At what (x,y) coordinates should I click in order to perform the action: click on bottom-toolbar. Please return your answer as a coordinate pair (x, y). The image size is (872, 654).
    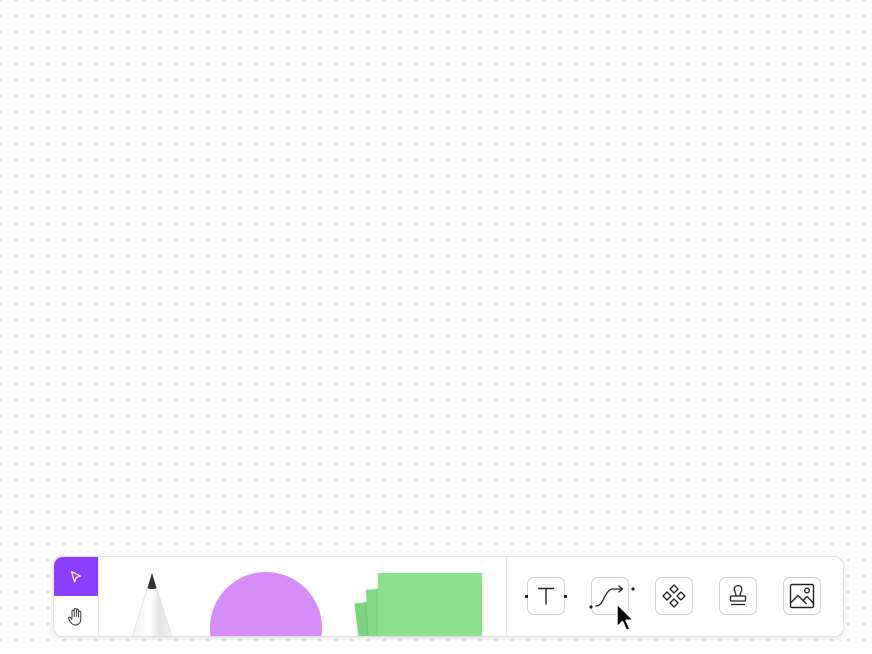
    Looking at the image, I should click on (448, 596).